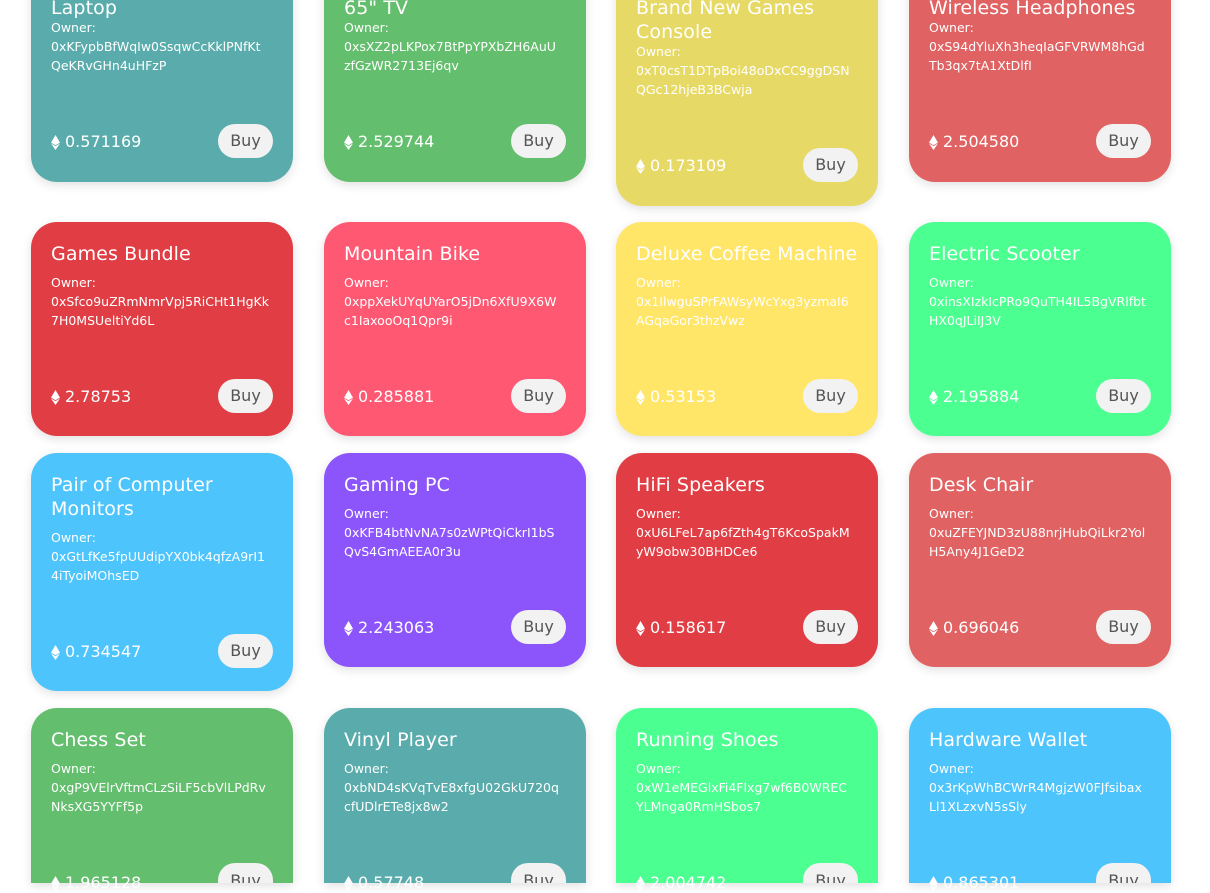  I want to click on price-value: 0.173109, so click(688, 165).